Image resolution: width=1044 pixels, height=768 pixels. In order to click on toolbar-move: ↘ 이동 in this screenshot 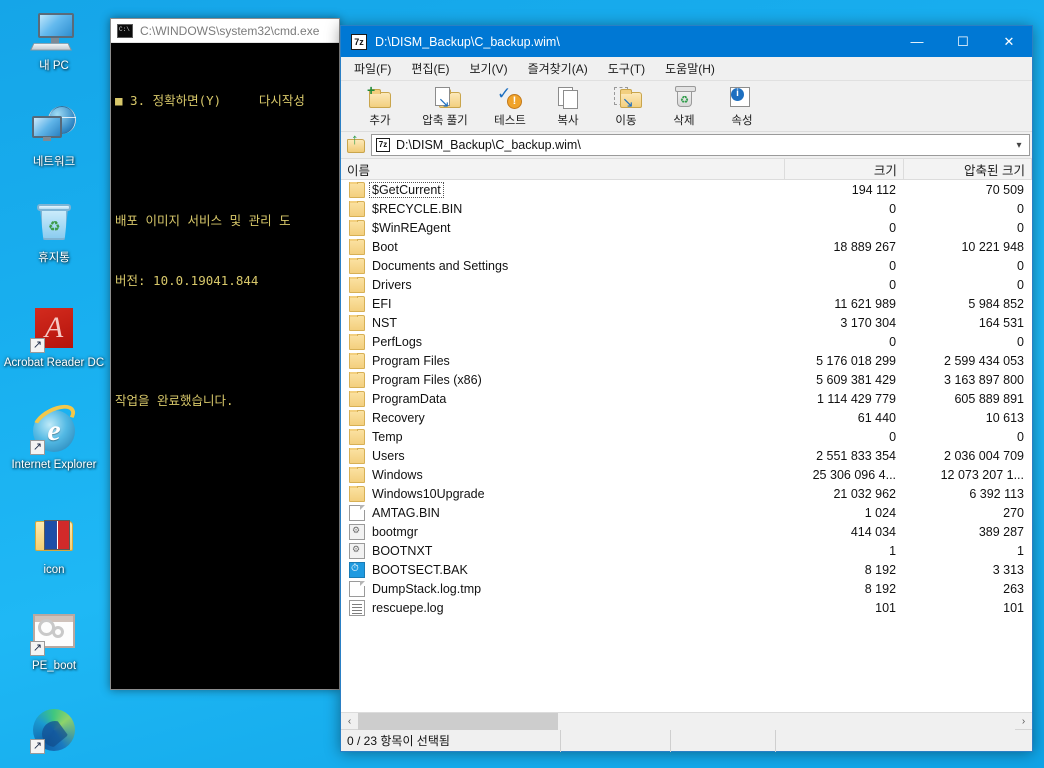, I will do `click(626, 105)`.